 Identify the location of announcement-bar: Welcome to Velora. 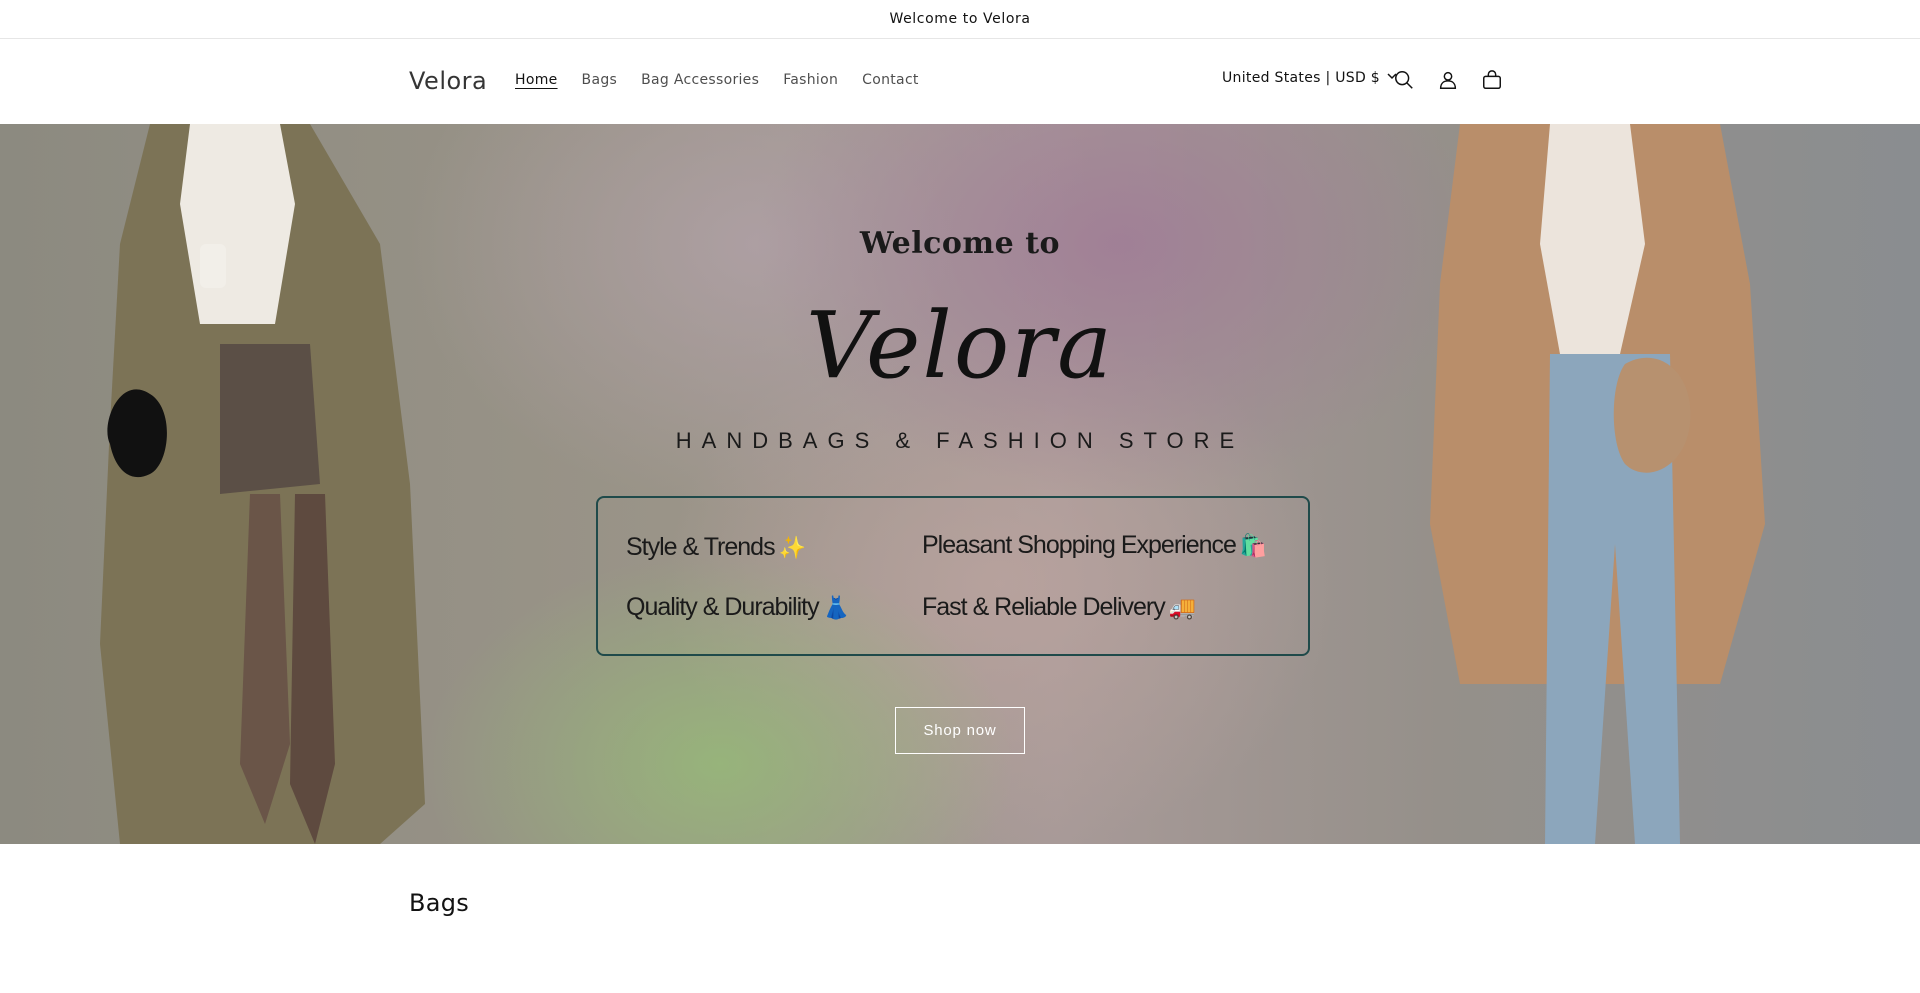
(960, 19).